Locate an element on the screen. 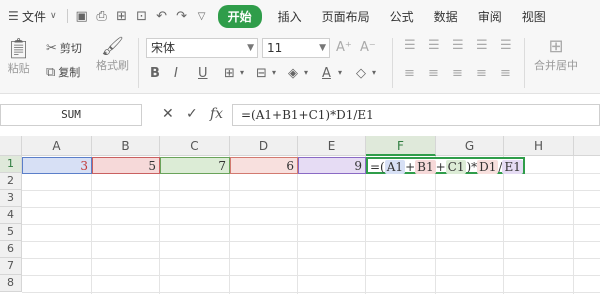 This screenshot has height=294, width=600. decrease-font-icon: A⁻ is located at coordinates (368, 47).